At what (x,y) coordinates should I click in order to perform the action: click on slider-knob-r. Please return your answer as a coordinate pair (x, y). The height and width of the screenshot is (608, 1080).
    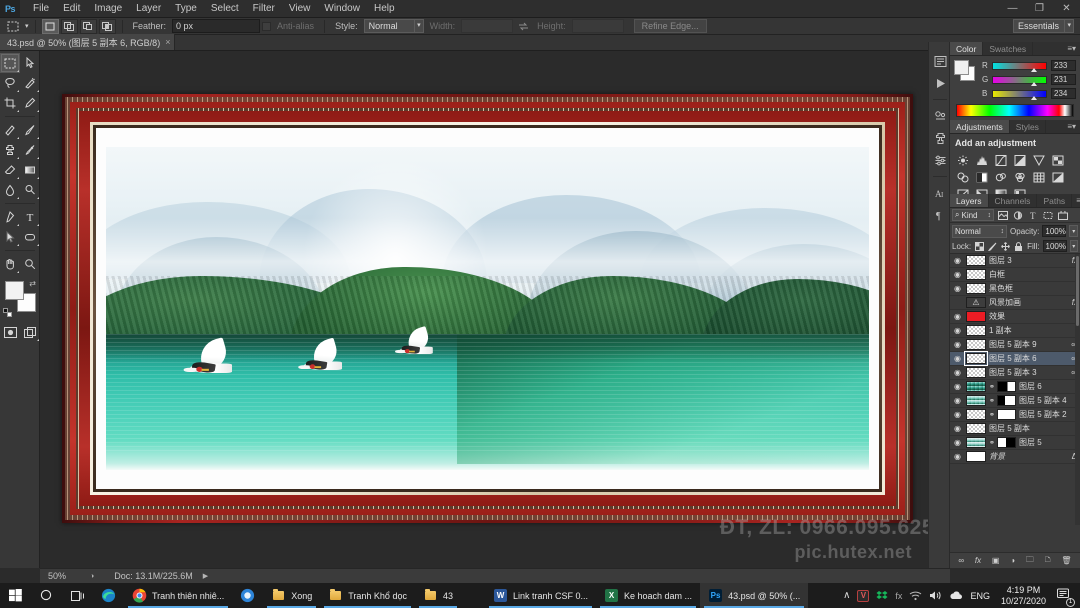
    Looking at the image, I should click on (1034, 69).